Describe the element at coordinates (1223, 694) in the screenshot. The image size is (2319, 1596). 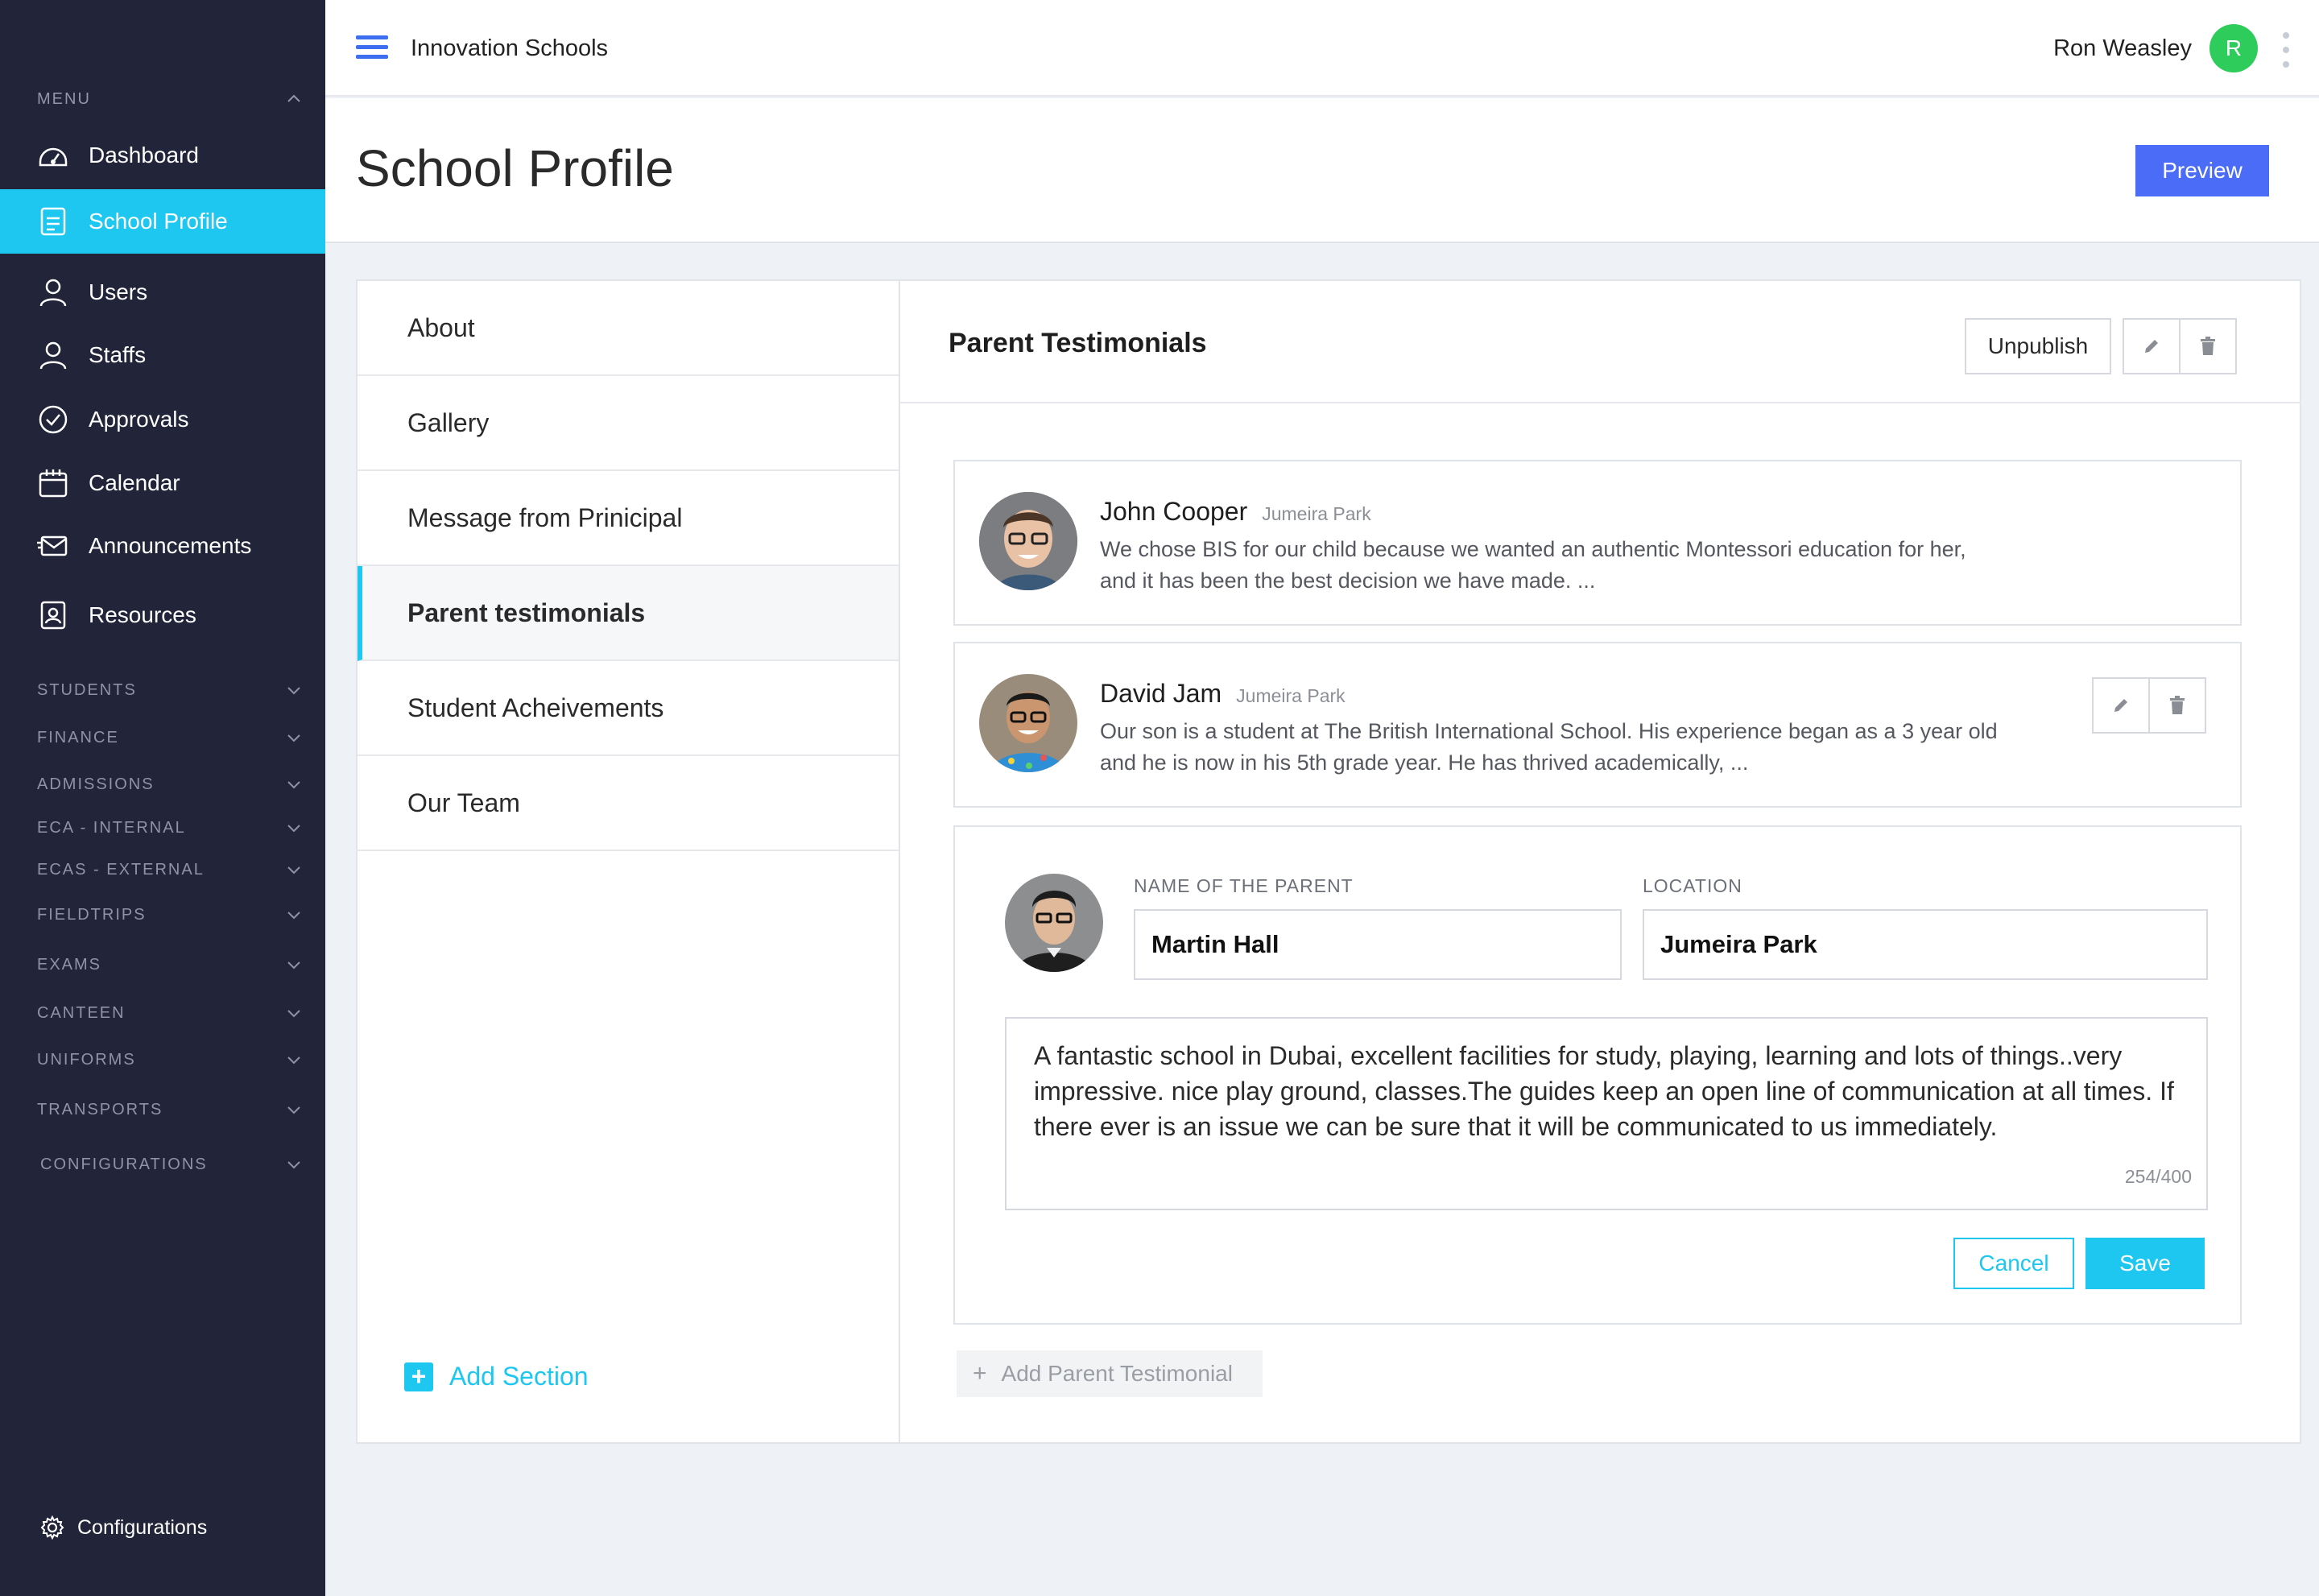
I see `testimonial-name: David Jam Jumeira Park` at that location.